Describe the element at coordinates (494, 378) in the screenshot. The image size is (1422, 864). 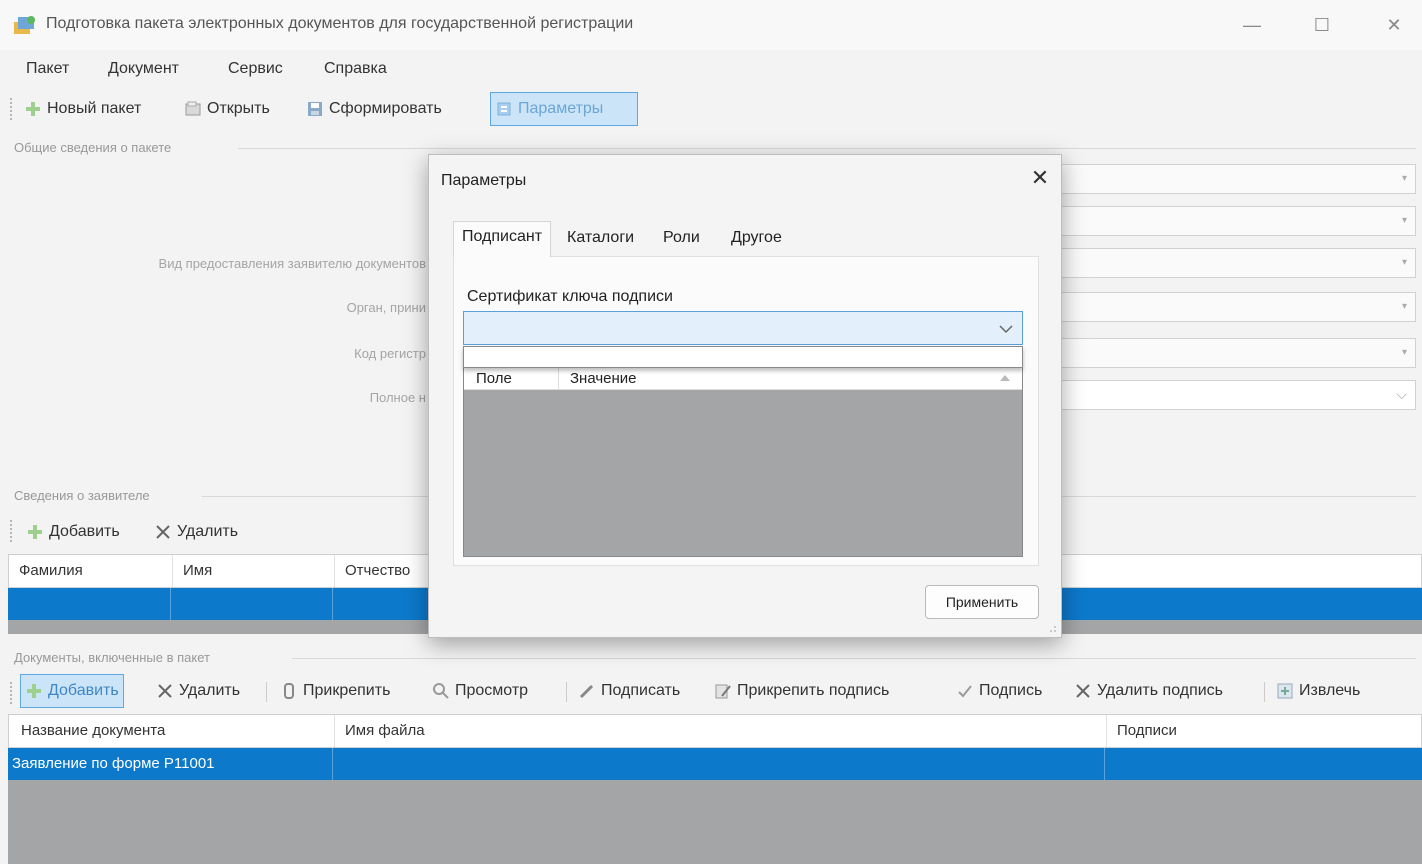
I see `column-header-field: Поле` at that location.